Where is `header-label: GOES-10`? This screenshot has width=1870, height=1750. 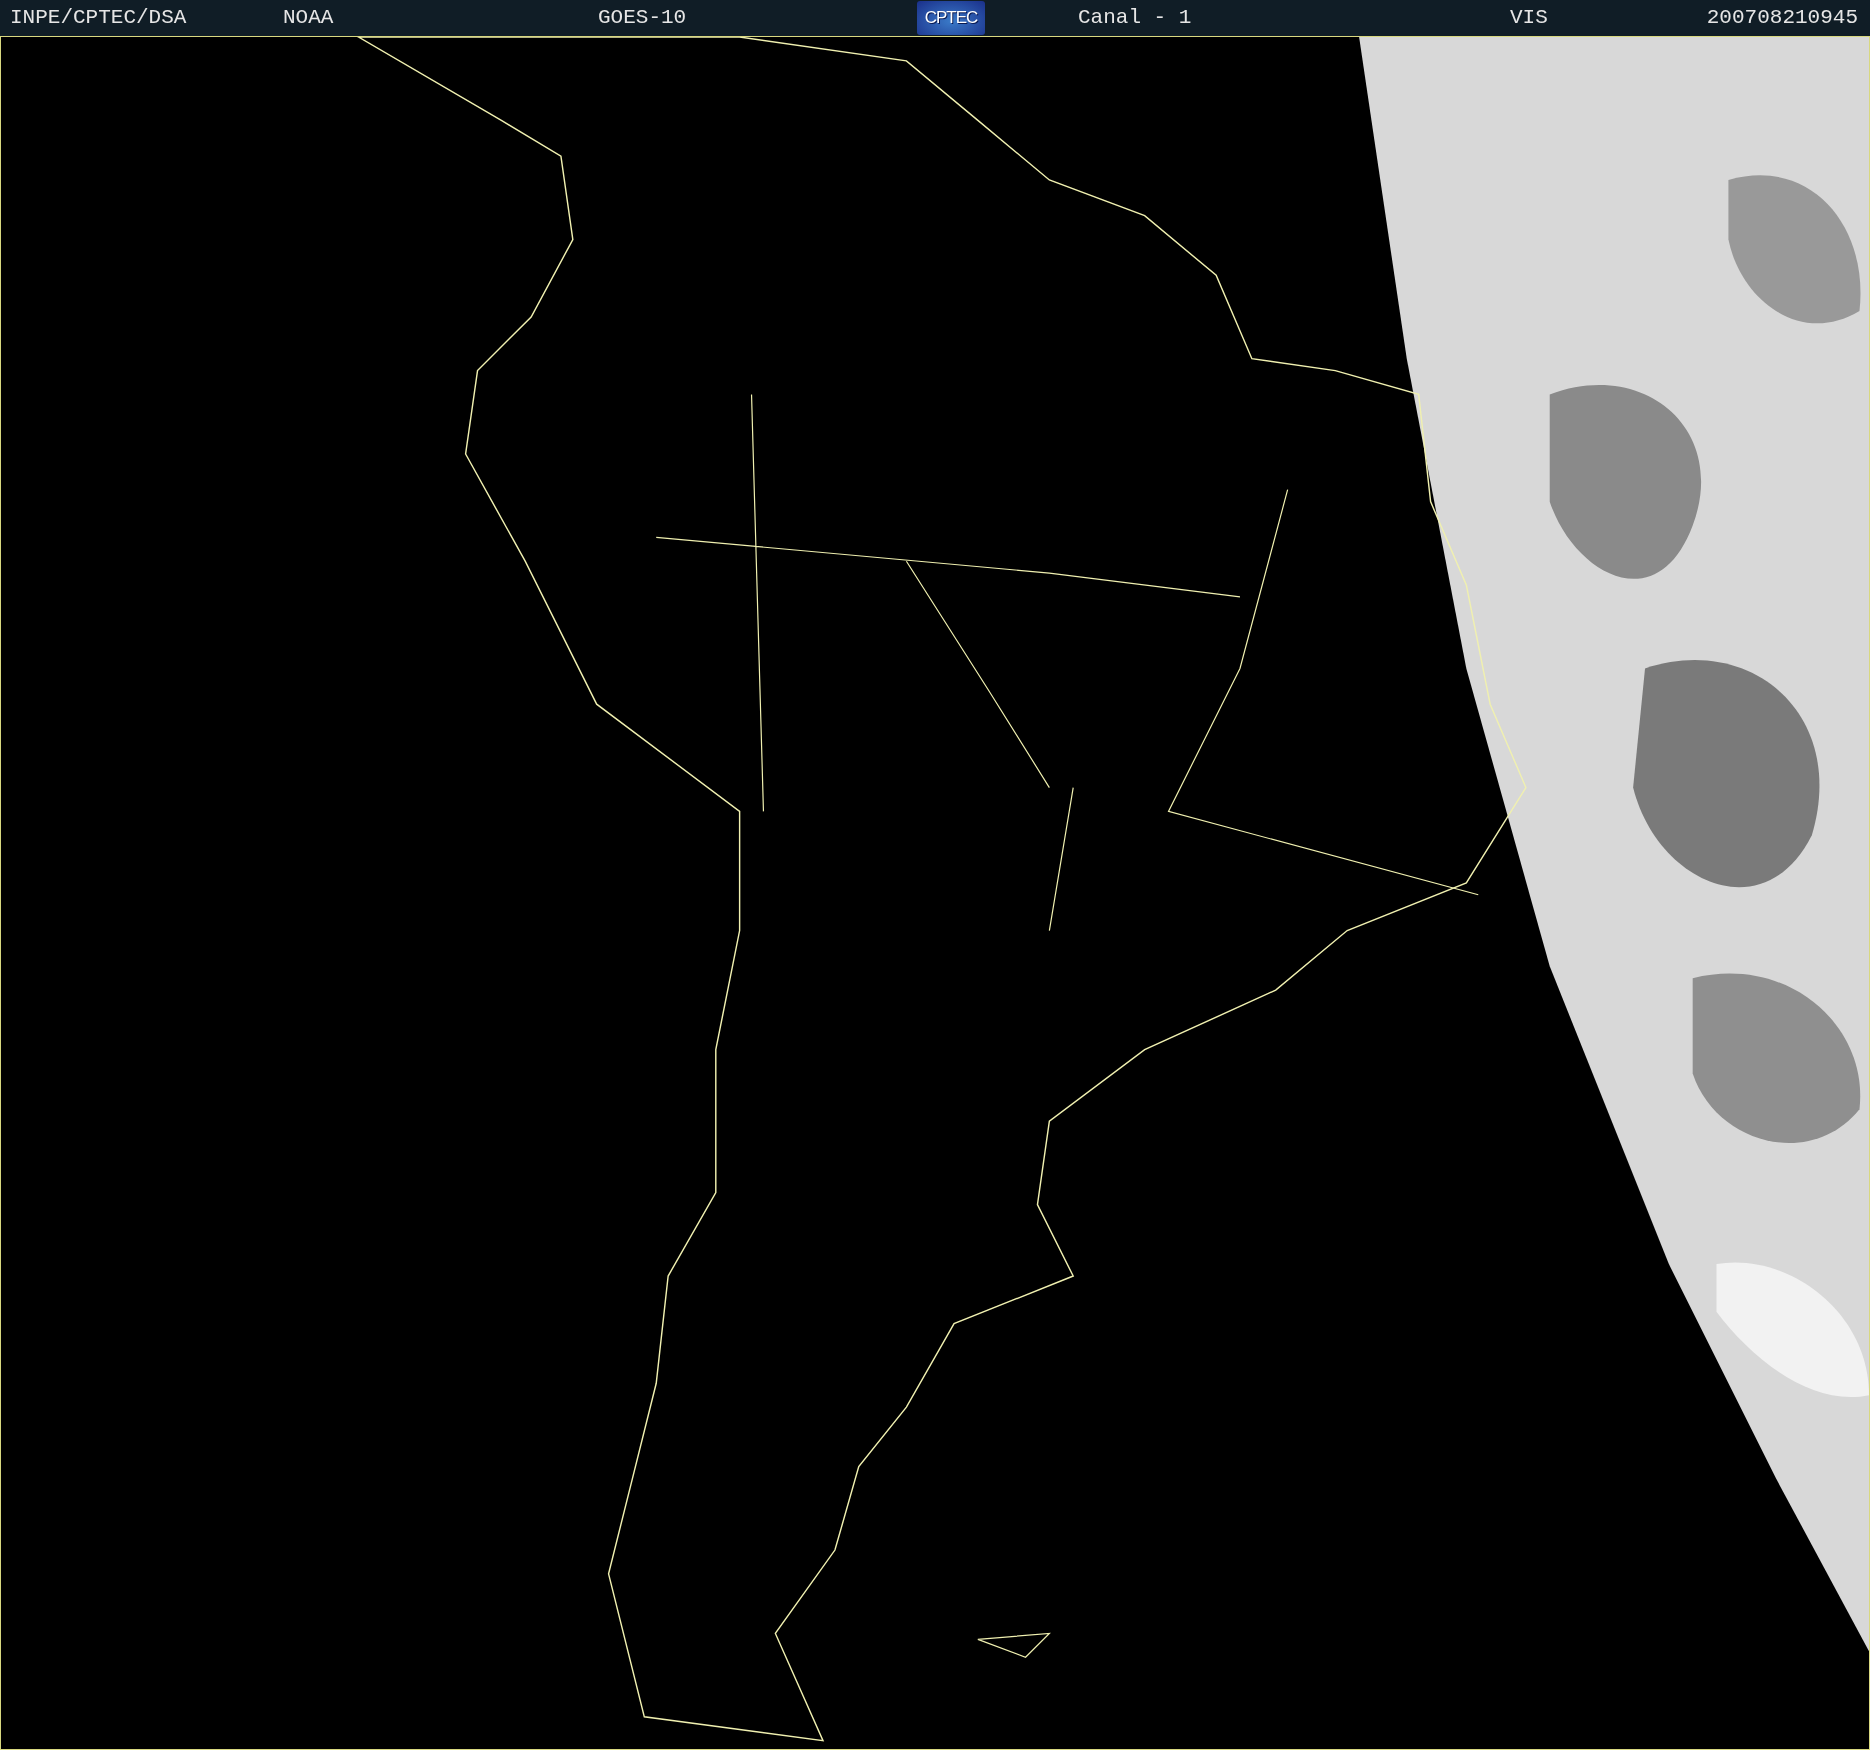 header-label: GOES-10 is located at coordinates (642, 18).